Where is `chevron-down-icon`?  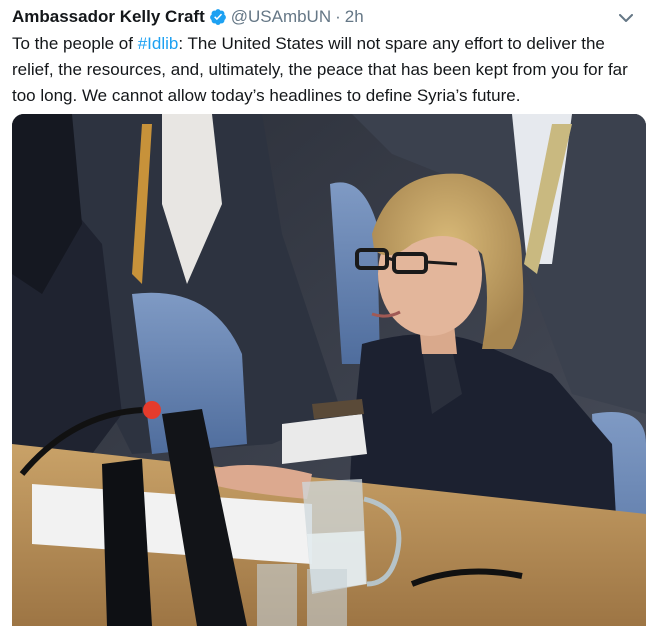
chevron-down-icon is located at coordinates (626, 18).